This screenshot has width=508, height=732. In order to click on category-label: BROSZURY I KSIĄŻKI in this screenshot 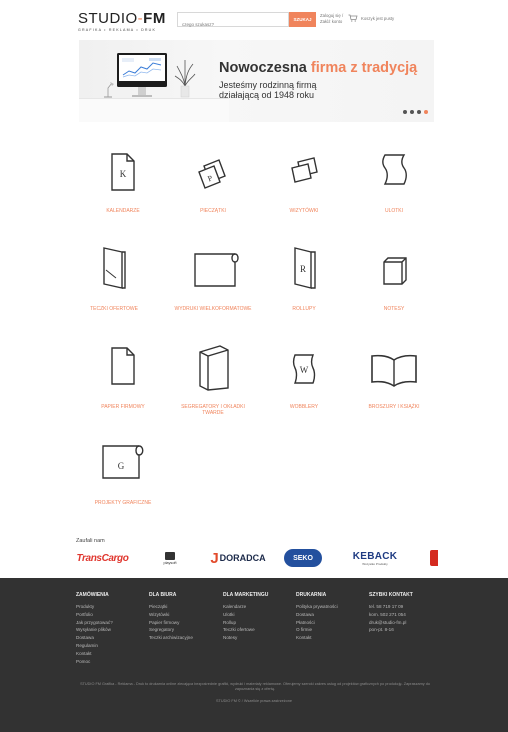, I will do `click(394, 407)`.